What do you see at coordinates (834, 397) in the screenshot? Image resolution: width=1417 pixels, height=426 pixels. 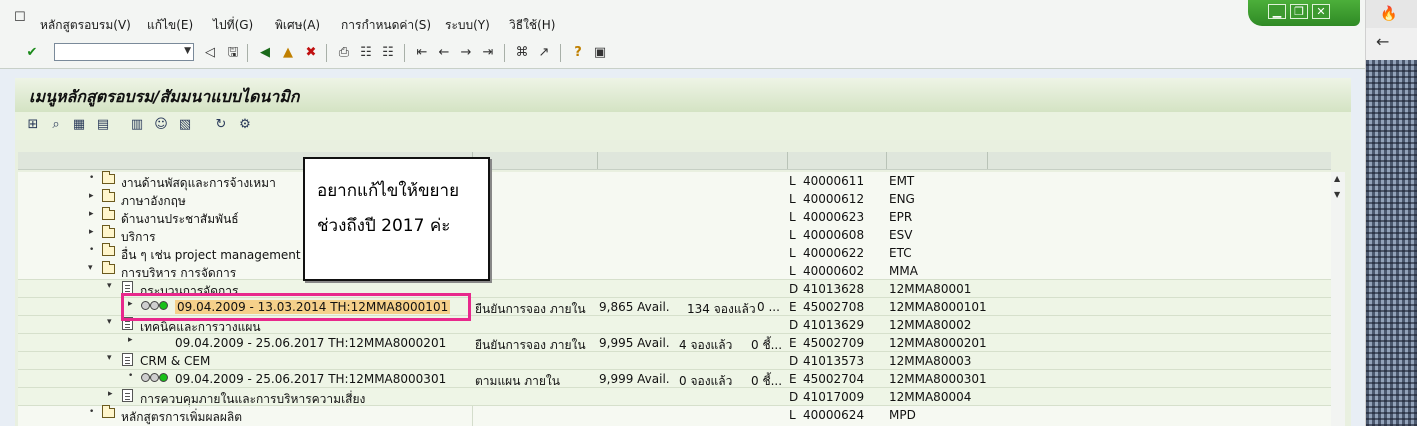 I see `row-code: 41017009` at bounding box center [834, 397].